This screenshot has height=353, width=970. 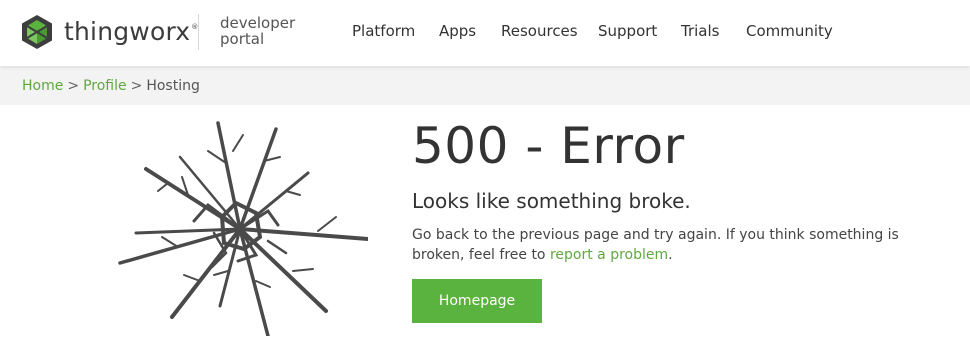 I want to click on report-problem-link: report a problem, so click(x=609, y=255).